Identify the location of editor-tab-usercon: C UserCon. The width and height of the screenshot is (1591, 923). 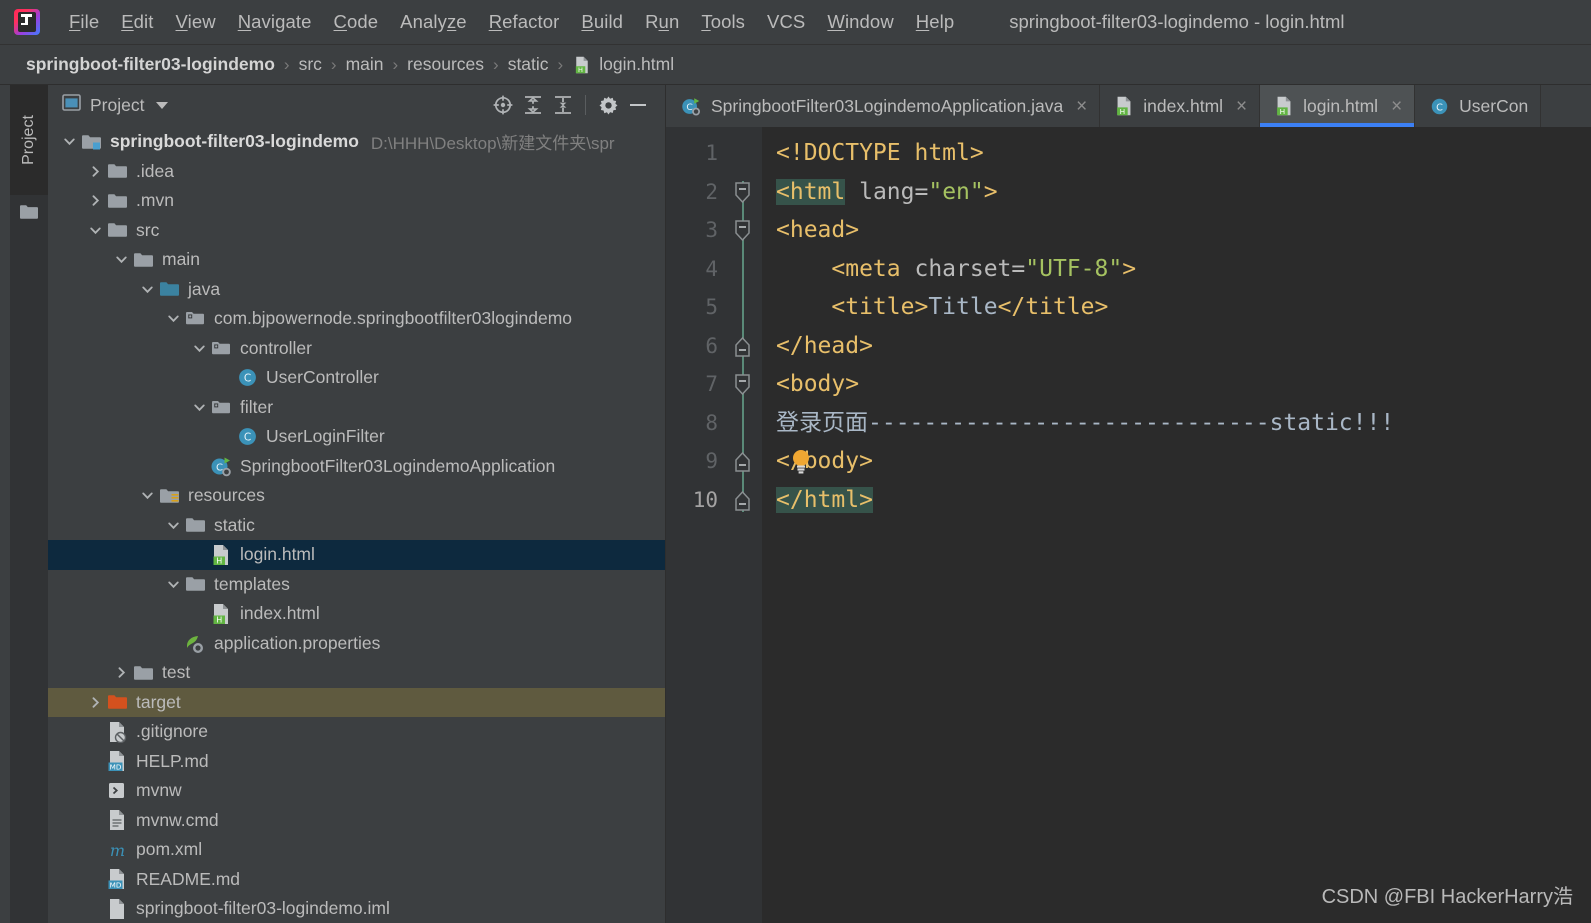
(1478, 106).